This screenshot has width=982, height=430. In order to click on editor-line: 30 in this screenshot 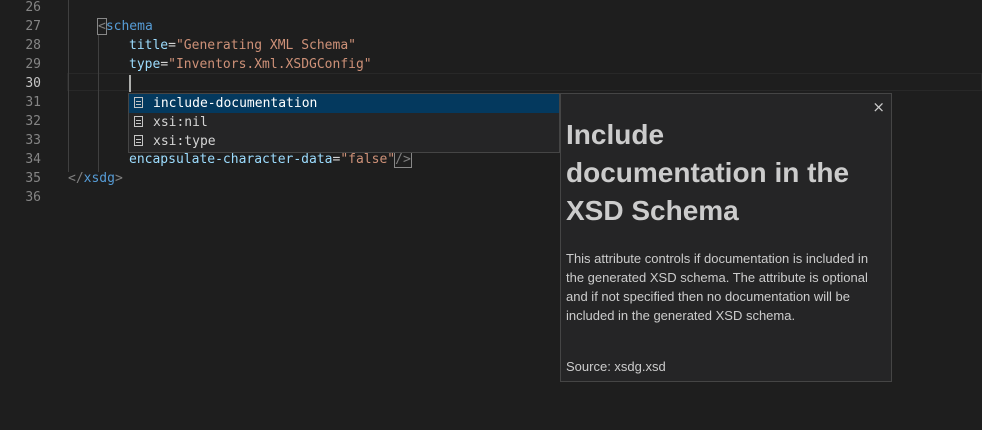, I will do `click(491, 83)`.